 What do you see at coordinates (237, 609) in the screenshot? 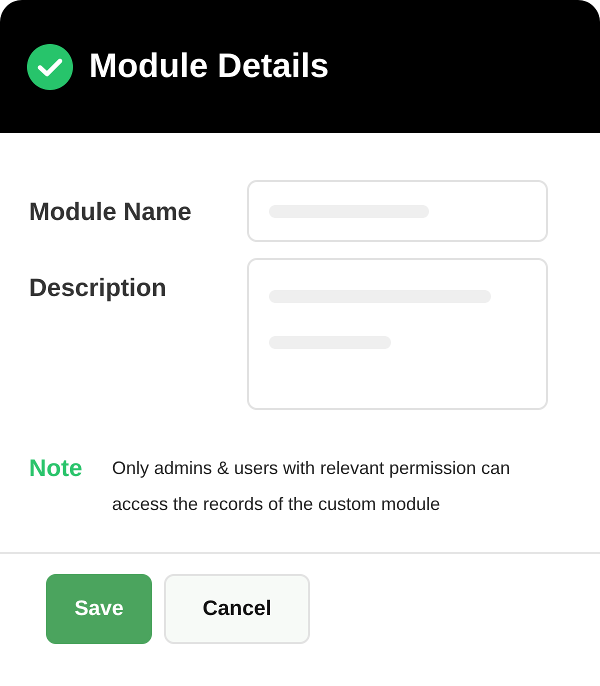
I see `cancel-button: Cancel` at bounding box center [237, 609].